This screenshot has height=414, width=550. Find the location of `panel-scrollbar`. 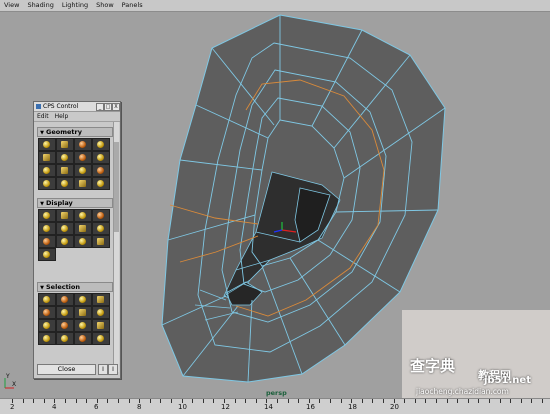

panel-scrollbar is located at coordinates (116, 247).